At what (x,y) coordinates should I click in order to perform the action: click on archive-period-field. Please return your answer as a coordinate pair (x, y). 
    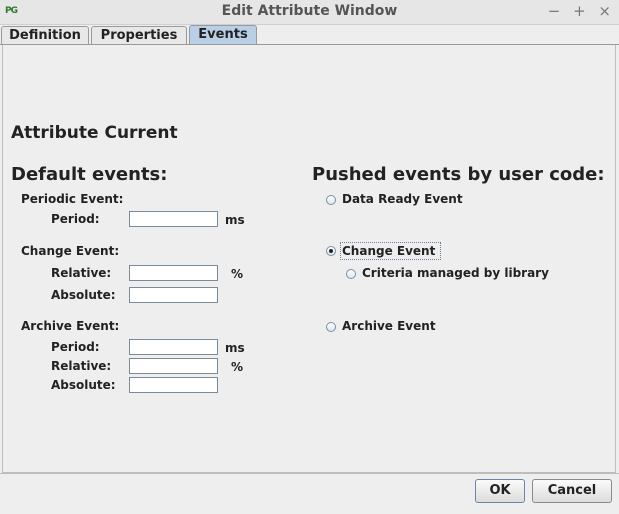
    Looking at the image, I should click on (173, 347).